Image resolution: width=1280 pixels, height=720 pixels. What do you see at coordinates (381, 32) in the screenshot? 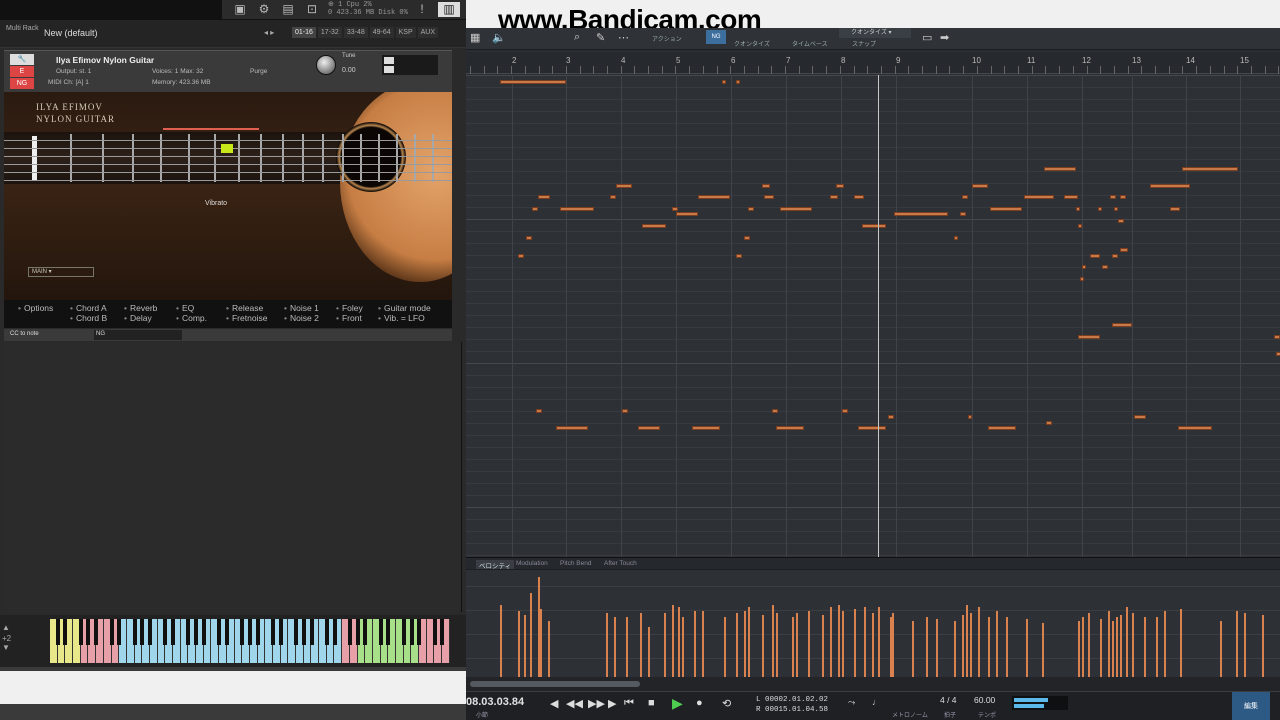
I see `page-tab: 49-64` at bounding box center [381, 32].